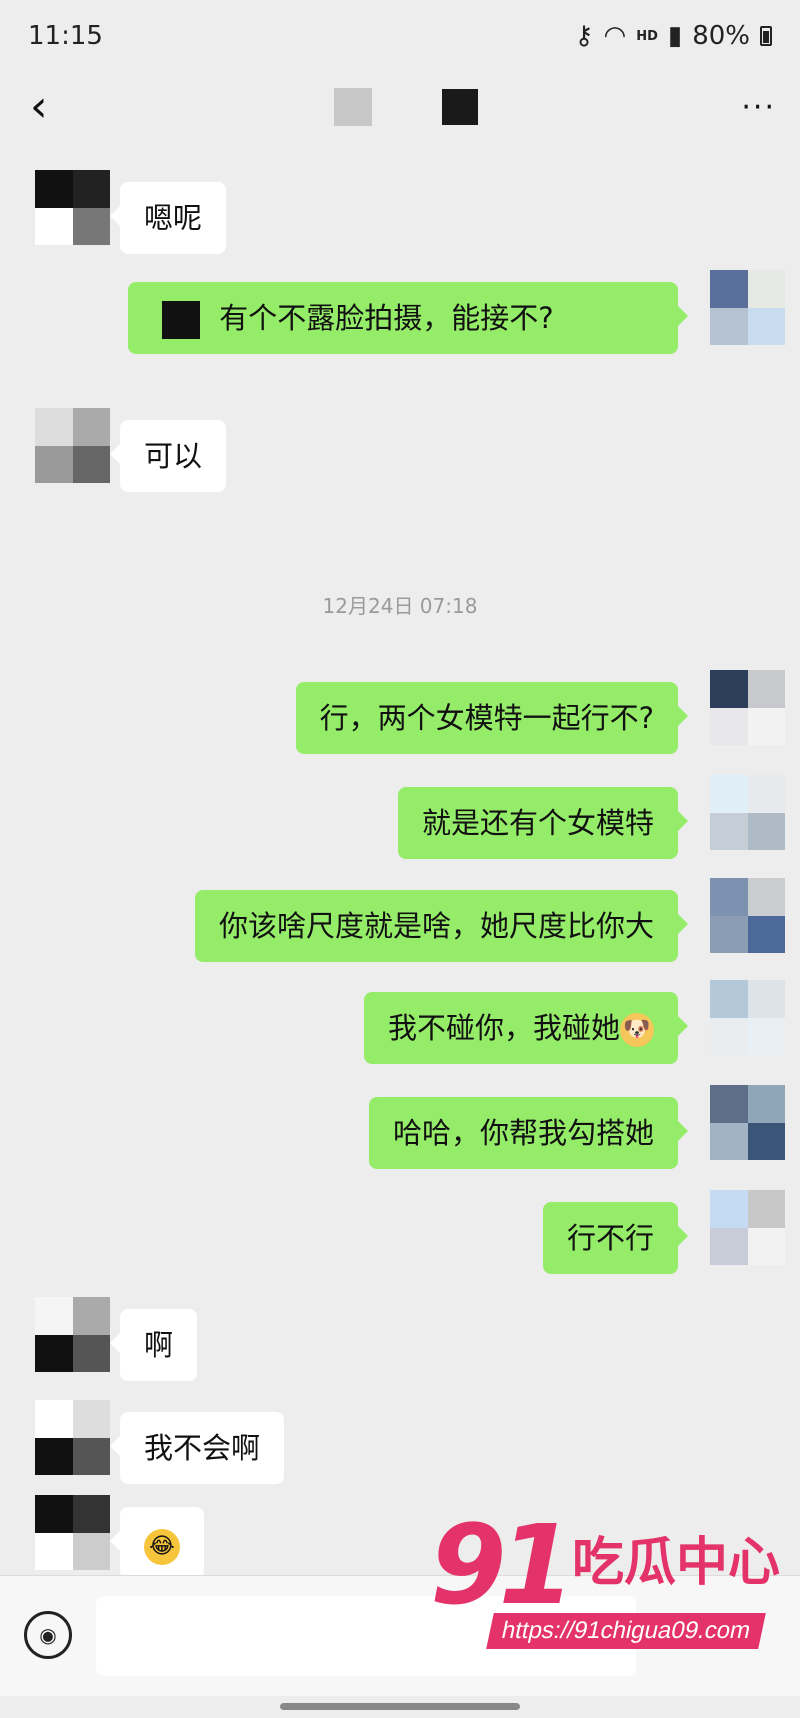  Describe the element at coordinates (162, 1547) in the screenshot. I see `laugh-cry-emoji-icon: 😂` at that location.